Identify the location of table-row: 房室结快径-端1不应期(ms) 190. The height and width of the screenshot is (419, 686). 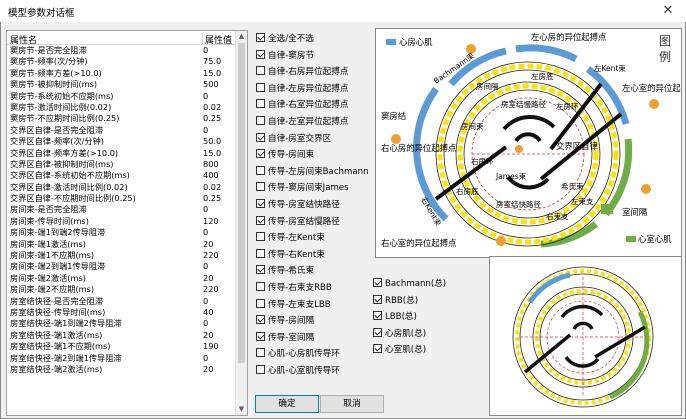
(121, 346).